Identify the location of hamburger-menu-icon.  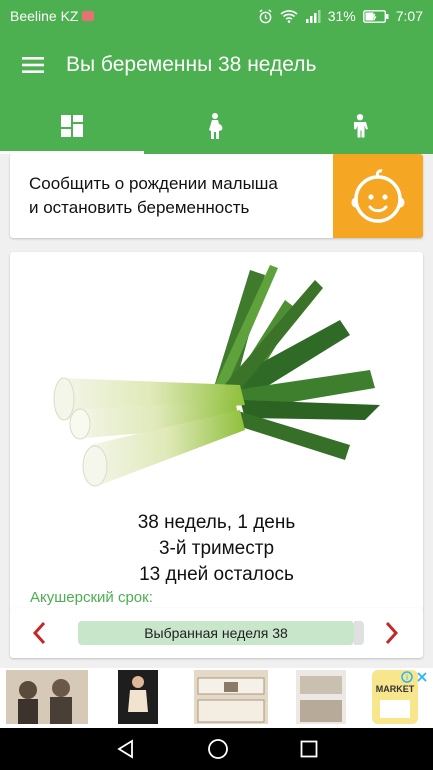
(33, 65).